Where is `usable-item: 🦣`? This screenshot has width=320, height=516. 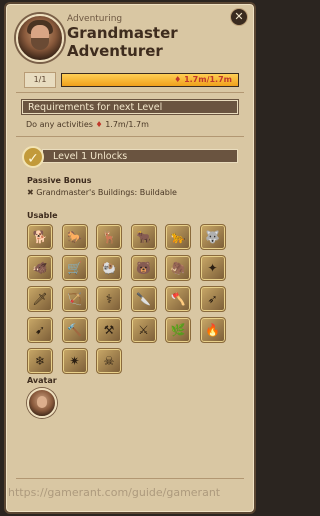
usable-item: 🦣 is located at coordinates (178, 268).